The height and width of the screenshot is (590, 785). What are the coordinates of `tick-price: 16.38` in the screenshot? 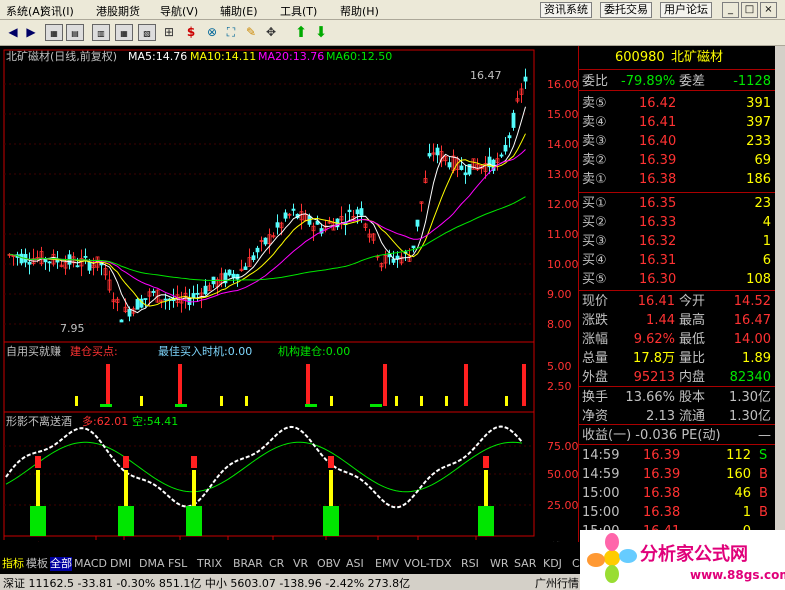 It's located at (662, 512).